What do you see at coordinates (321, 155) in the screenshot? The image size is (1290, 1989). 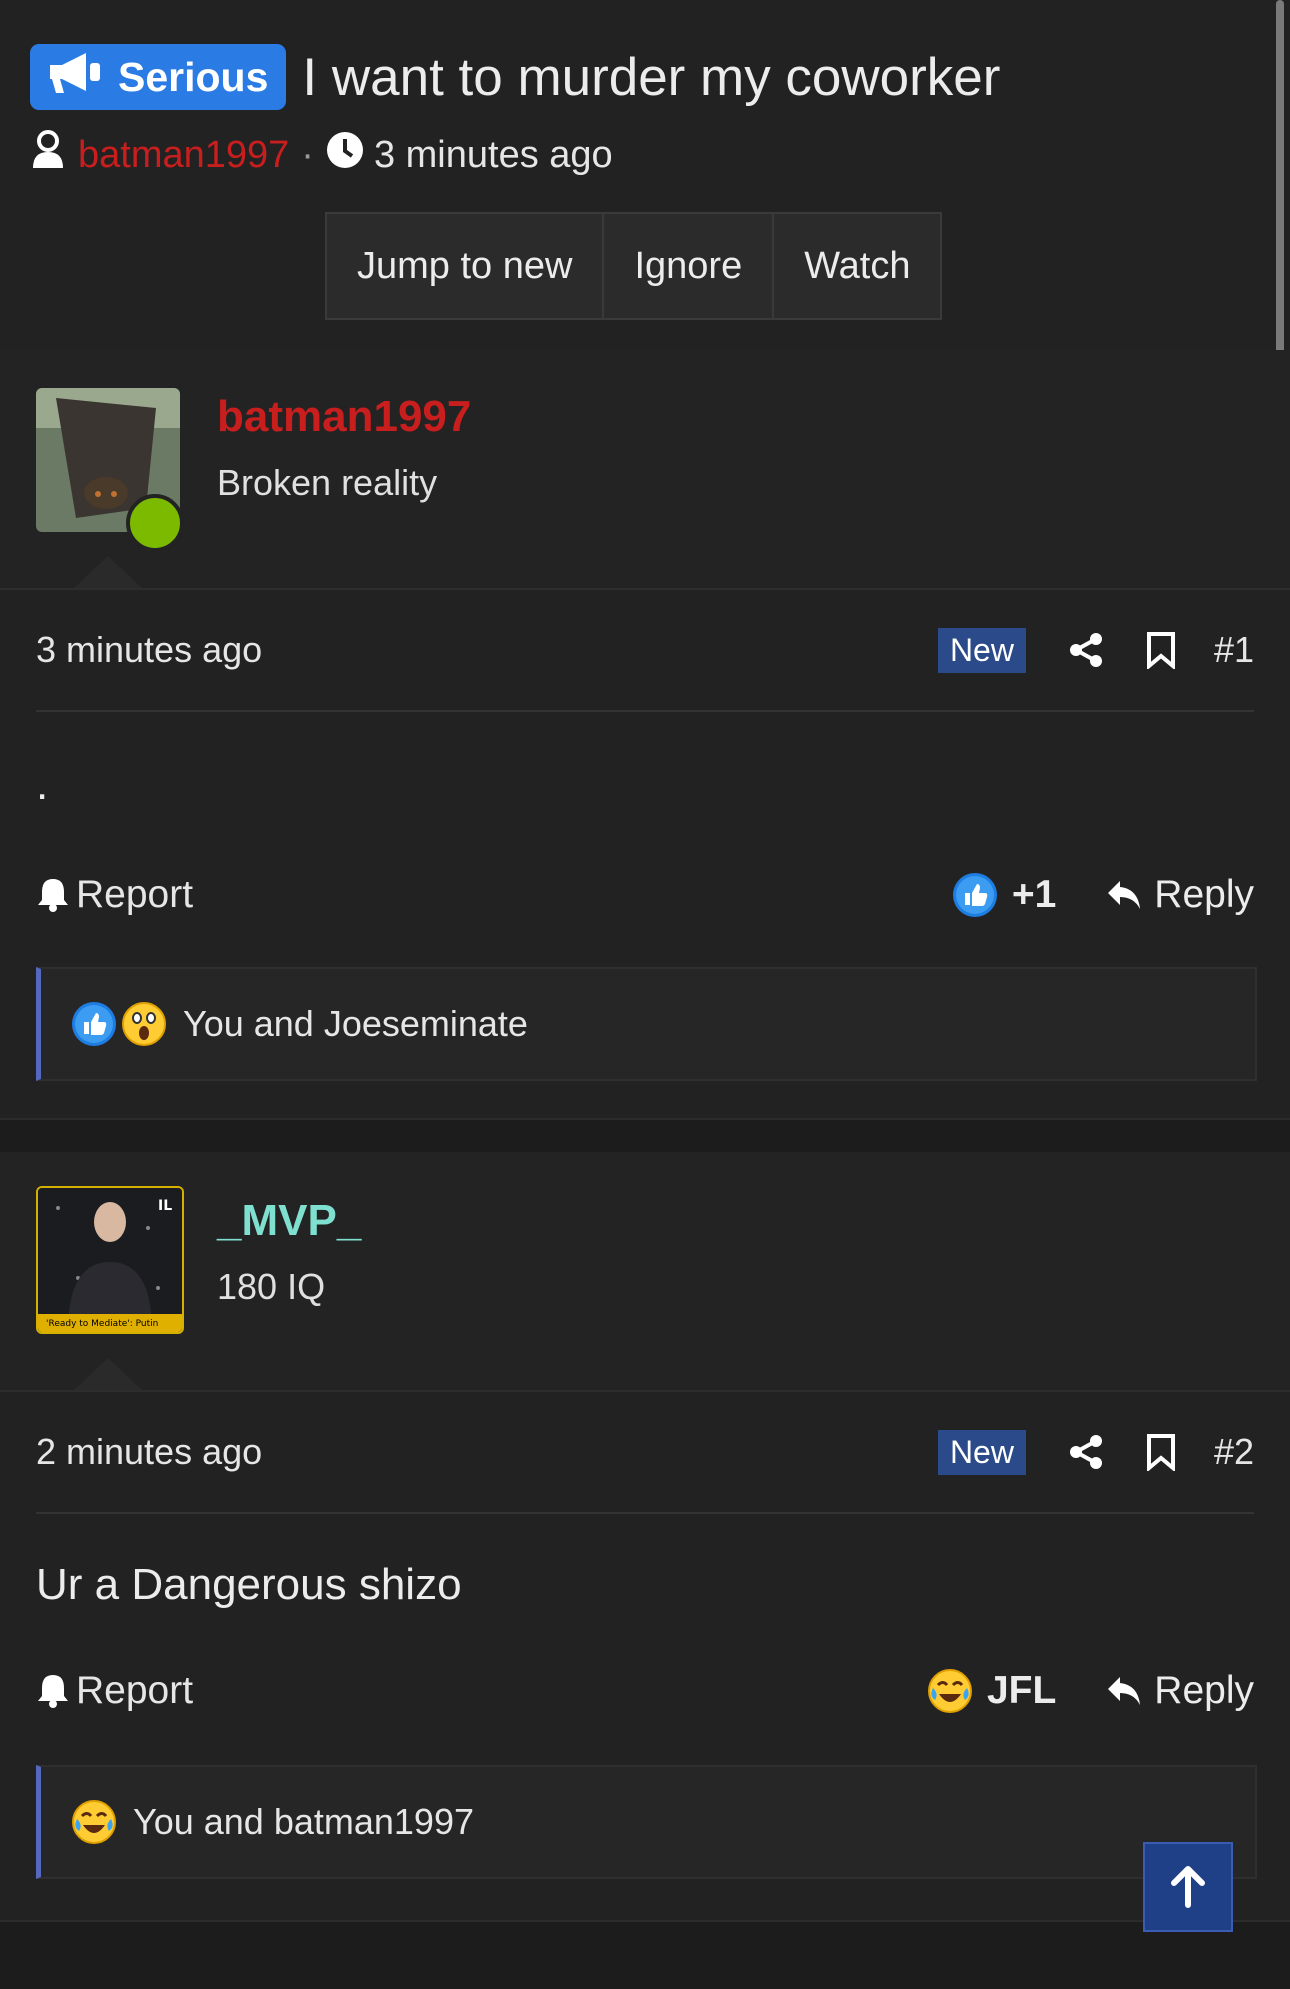 I see `thread-meta: batman1997 · 3 minutes ago` at bounding box center [321, 155].